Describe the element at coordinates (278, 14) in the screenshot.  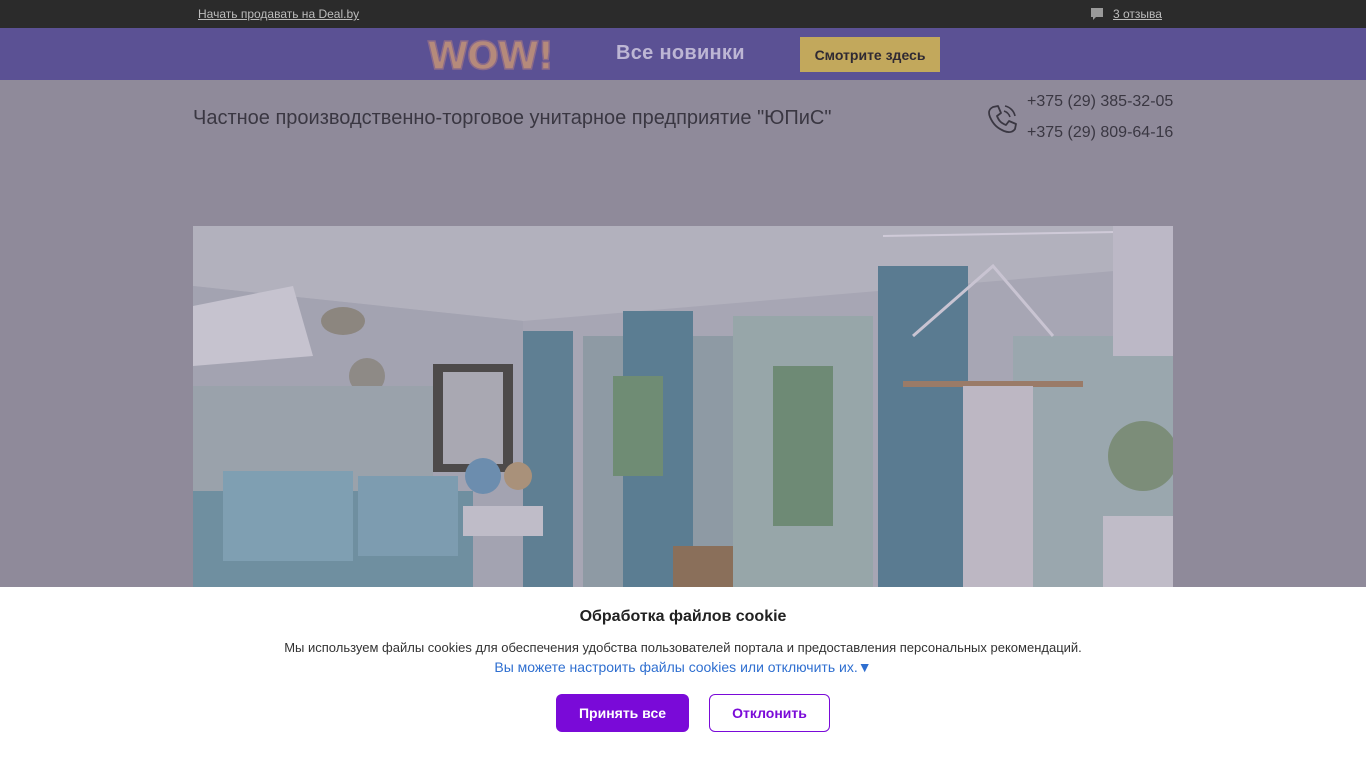
I see `start-selling-link: Начать продавать на Deal.by` at that location.